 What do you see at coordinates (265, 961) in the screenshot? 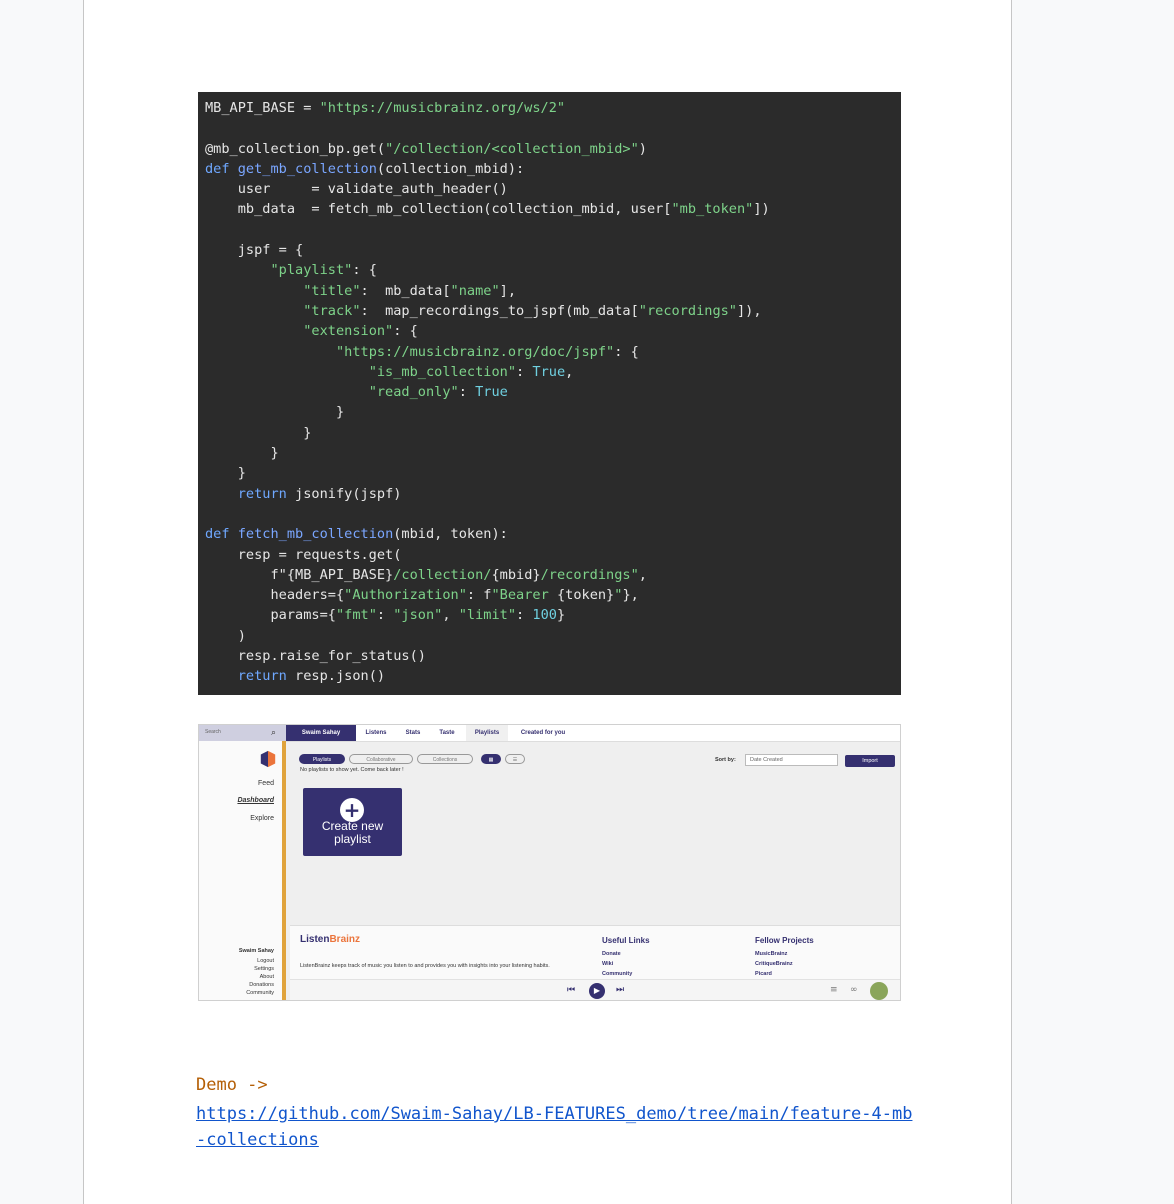
I see `screenshot-user-link: Logout` at bounding box center [265, 961].